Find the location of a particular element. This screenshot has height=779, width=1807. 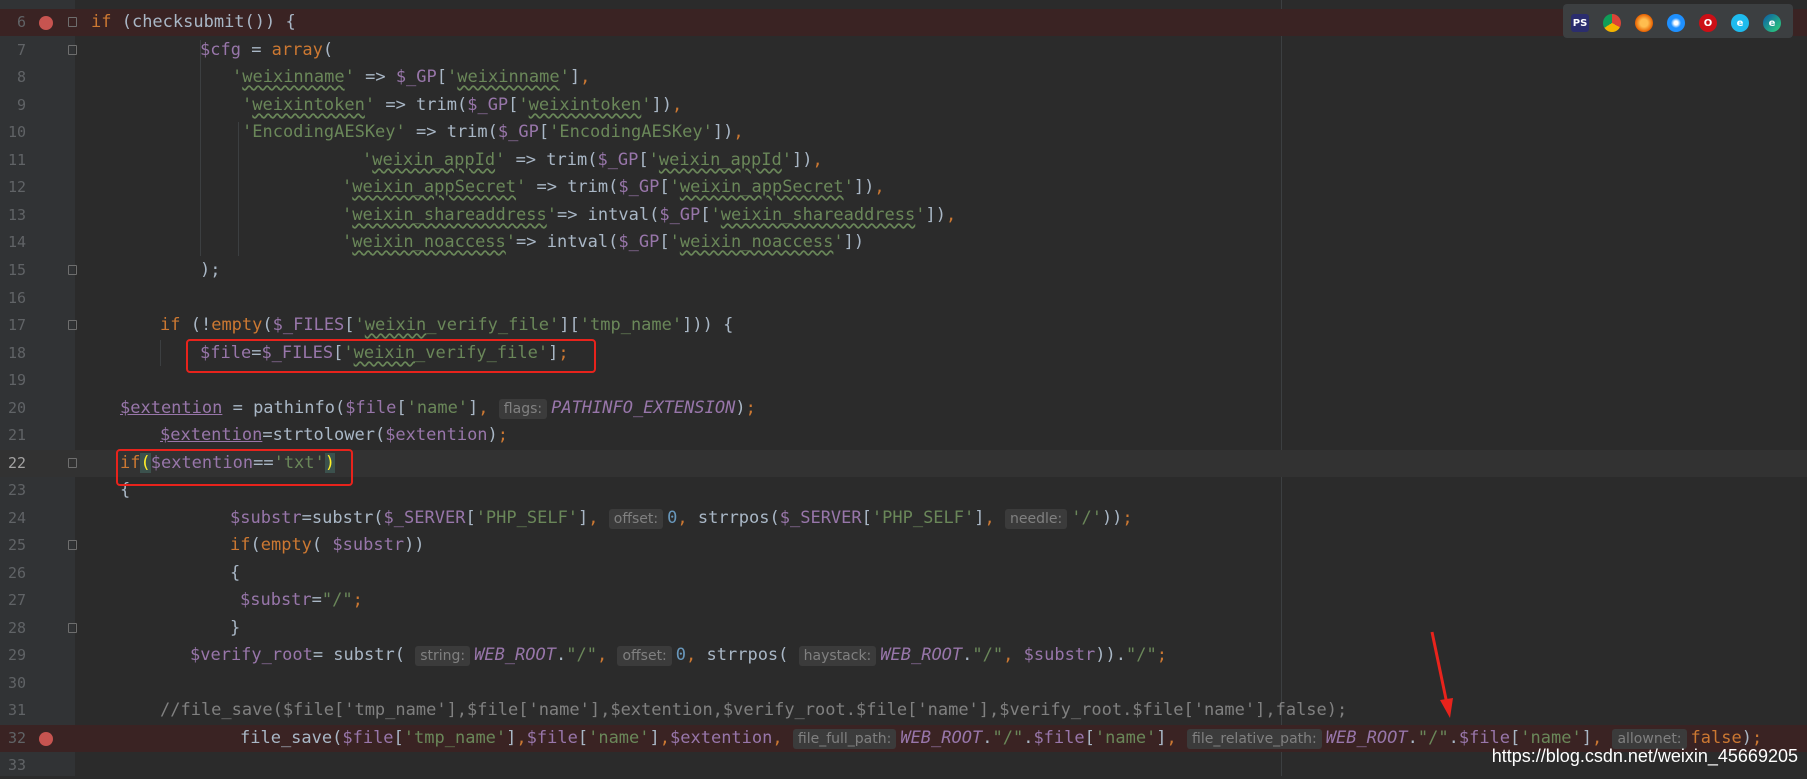

ie-icon: e is located at coordinates (1740, 23).